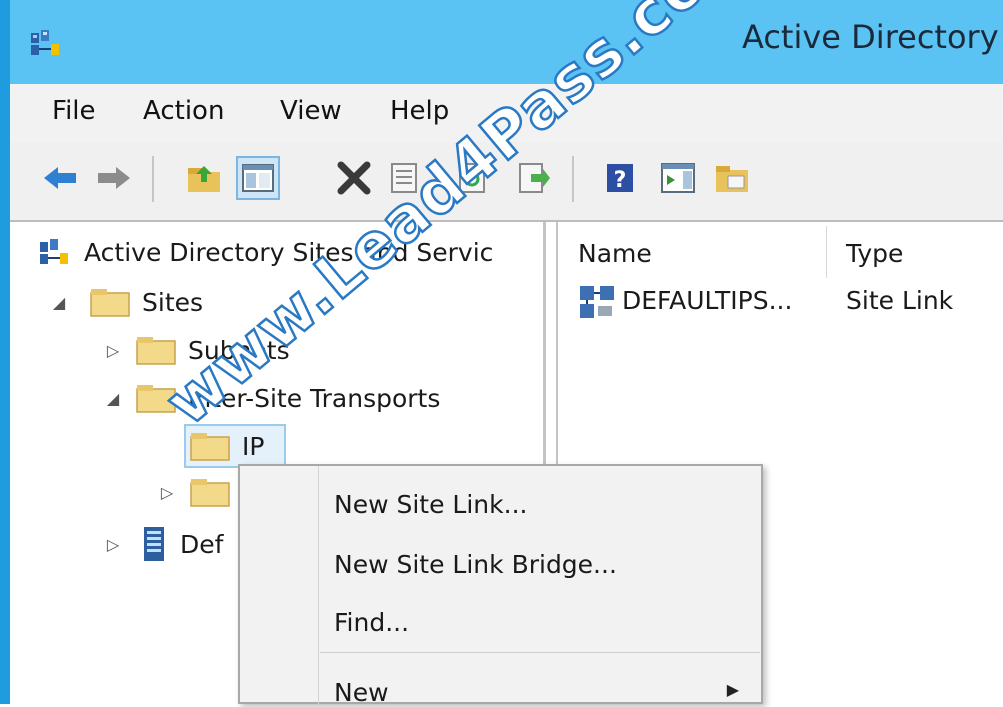 This screenshot has height=707, width=1003. I want to click on menu-file: File, so click(74, 111).